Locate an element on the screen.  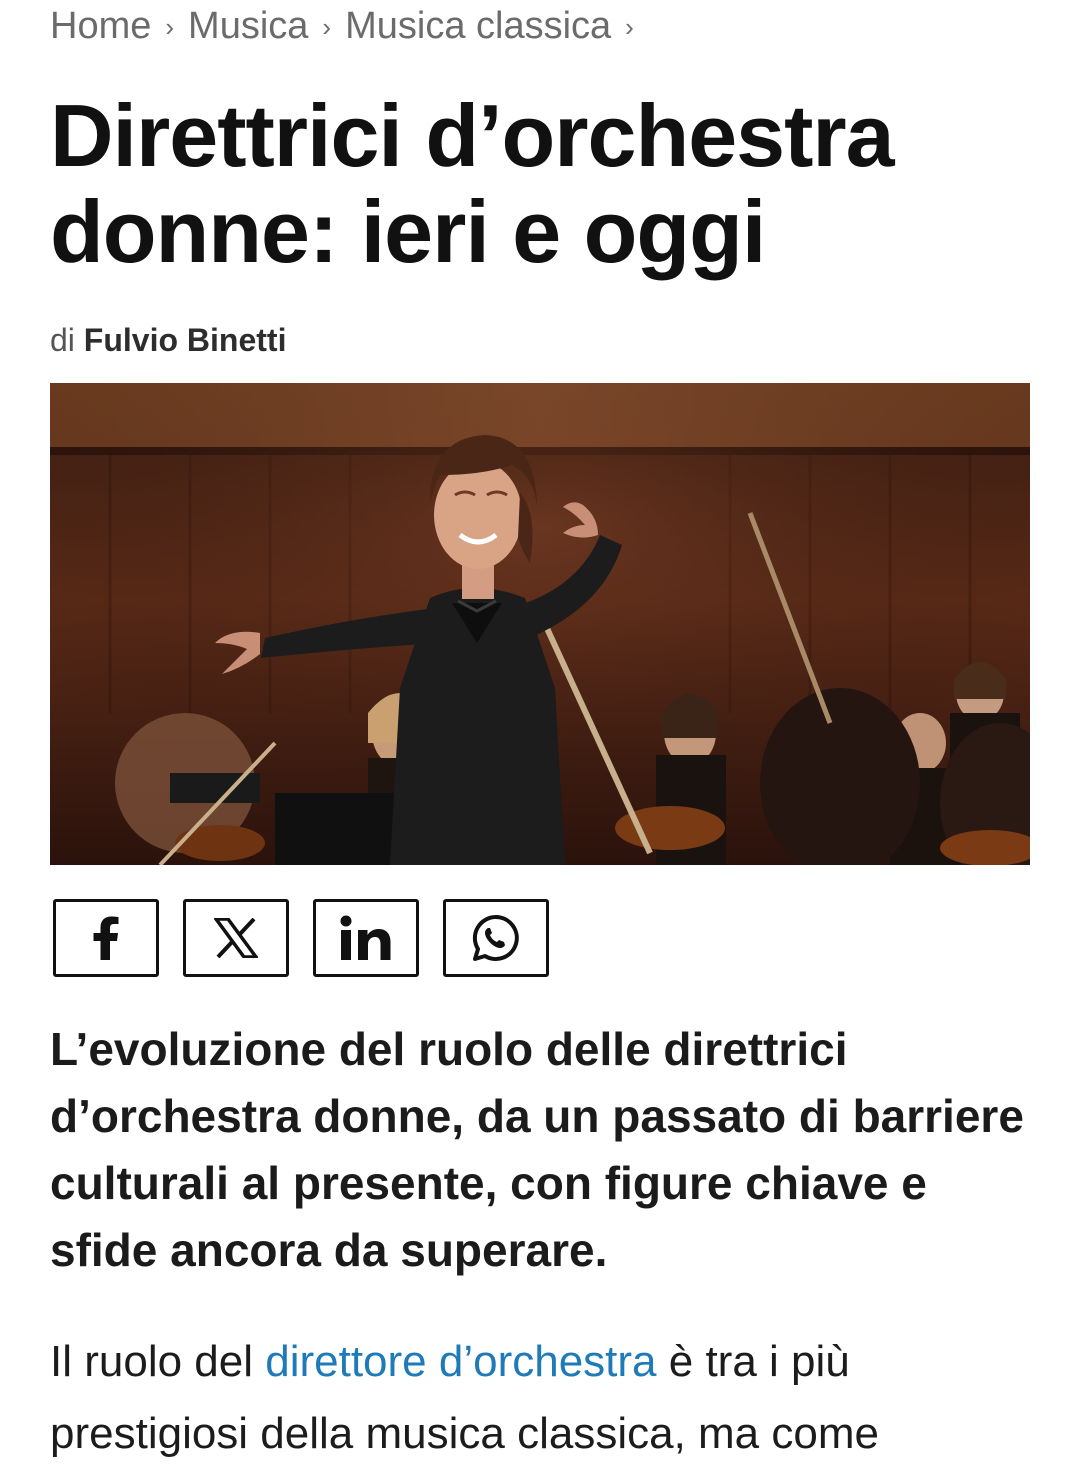
x-icon is located at coordinates (236, 938).